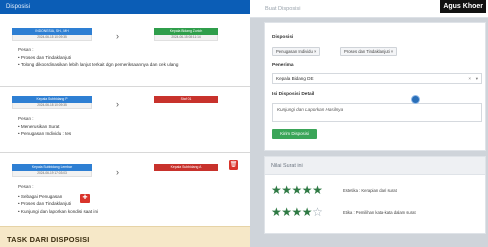 The image size is (488, 247). What do you see at coordinates (44, 126) in the screenshot?
I see `list-item: Menerusikan Surat` at bounding box center [44, 126].